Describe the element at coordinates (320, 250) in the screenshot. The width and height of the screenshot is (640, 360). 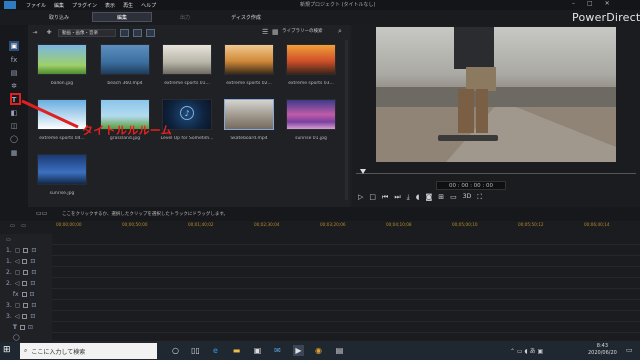
I see `timeline-track: 1. ▢ ⊡` at that location.